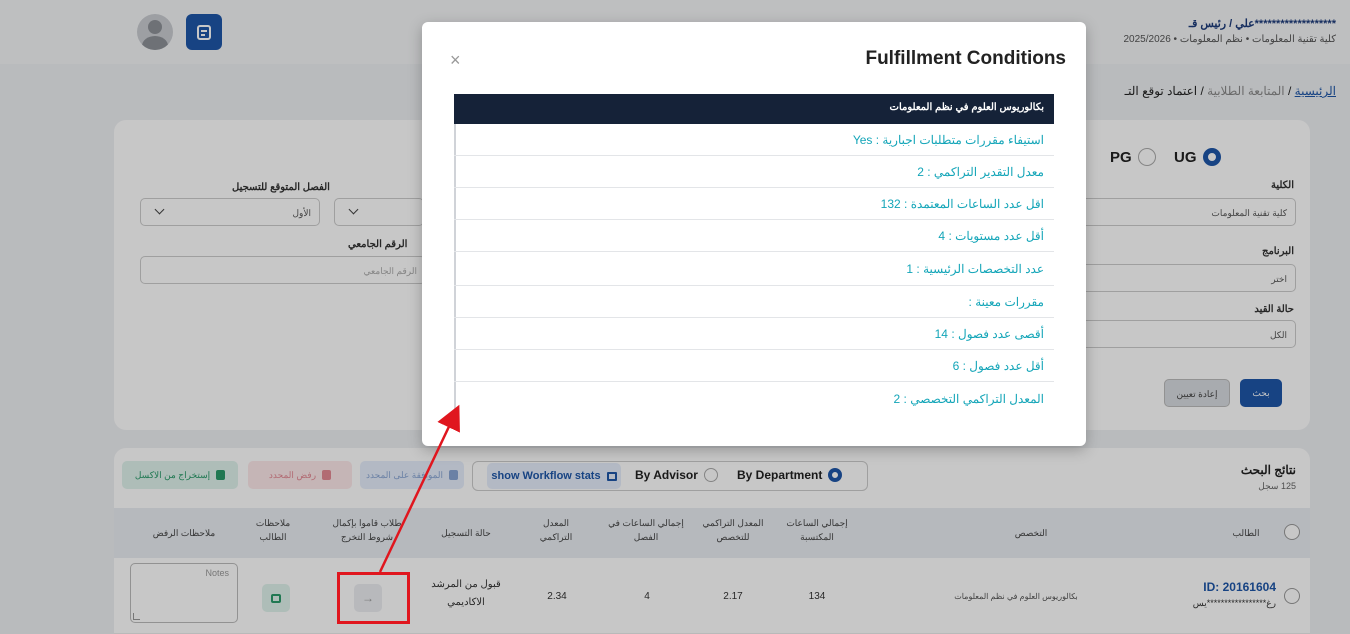  What do you see at coordinates (754, 302) in the screenshot?
I see `condition-row: مقررات معينة :` at bounding box center [754, 302].